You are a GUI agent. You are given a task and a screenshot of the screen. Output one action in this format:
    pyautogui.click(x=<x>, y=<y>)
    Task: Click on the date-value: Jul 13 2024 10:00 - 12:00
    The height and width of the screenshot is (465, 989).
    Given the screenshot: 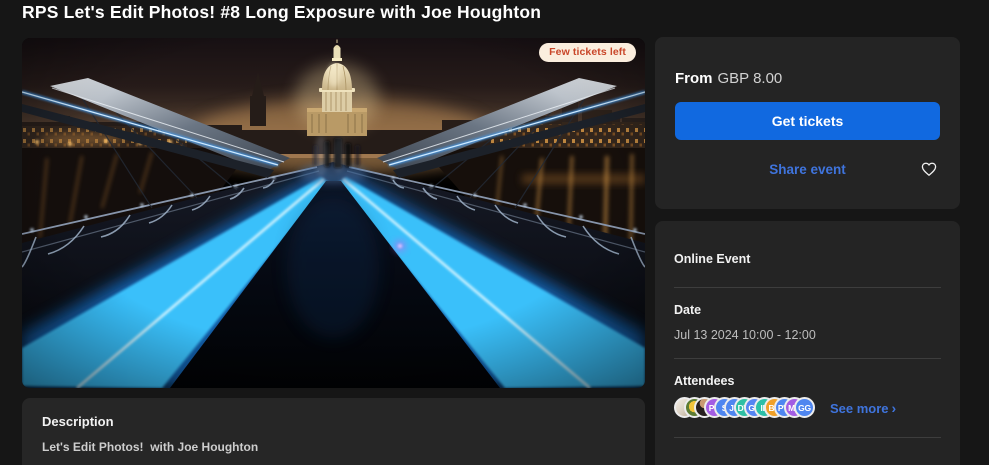 What is the action you would take?
    pyautogui.click(x=745, y=335)
    